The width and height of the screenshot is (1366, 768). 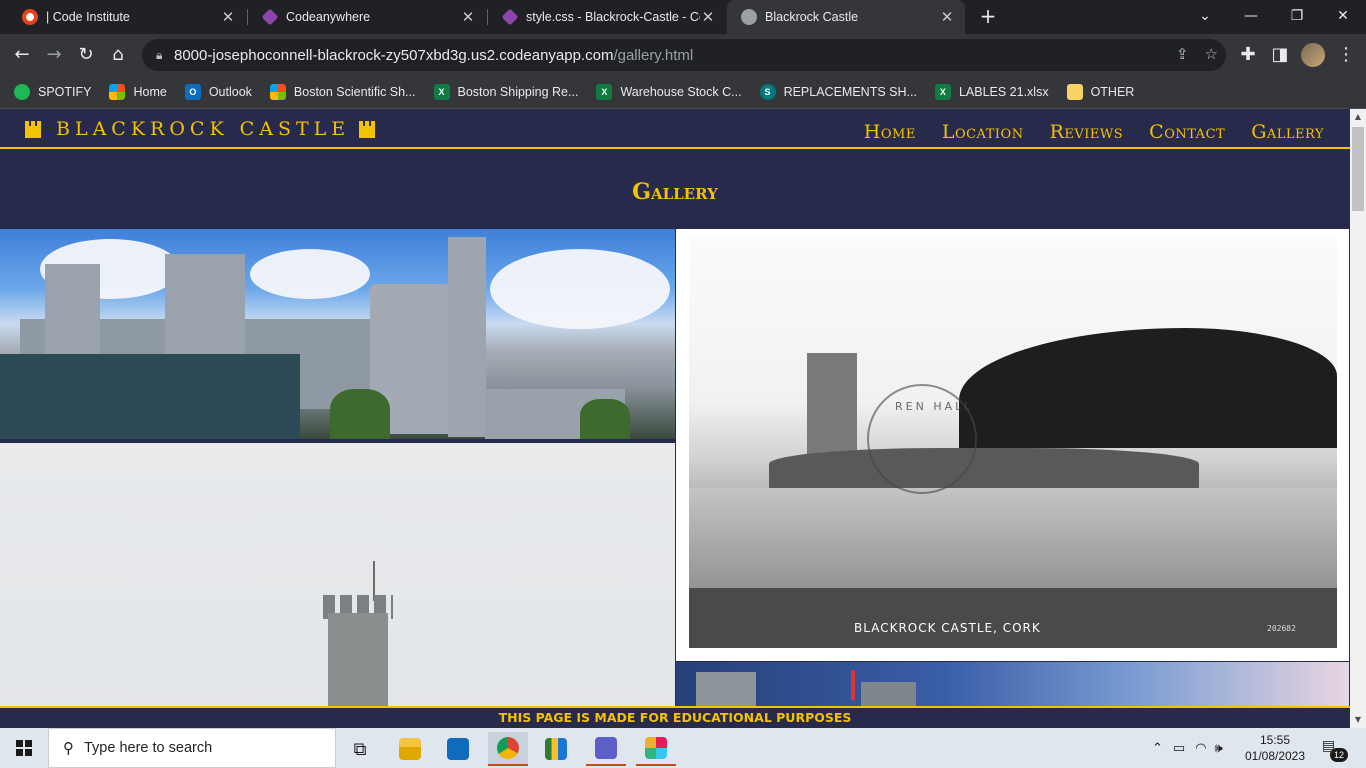 I want to click on volume-icon: 🕪︎, so click(x=1219, y=748).